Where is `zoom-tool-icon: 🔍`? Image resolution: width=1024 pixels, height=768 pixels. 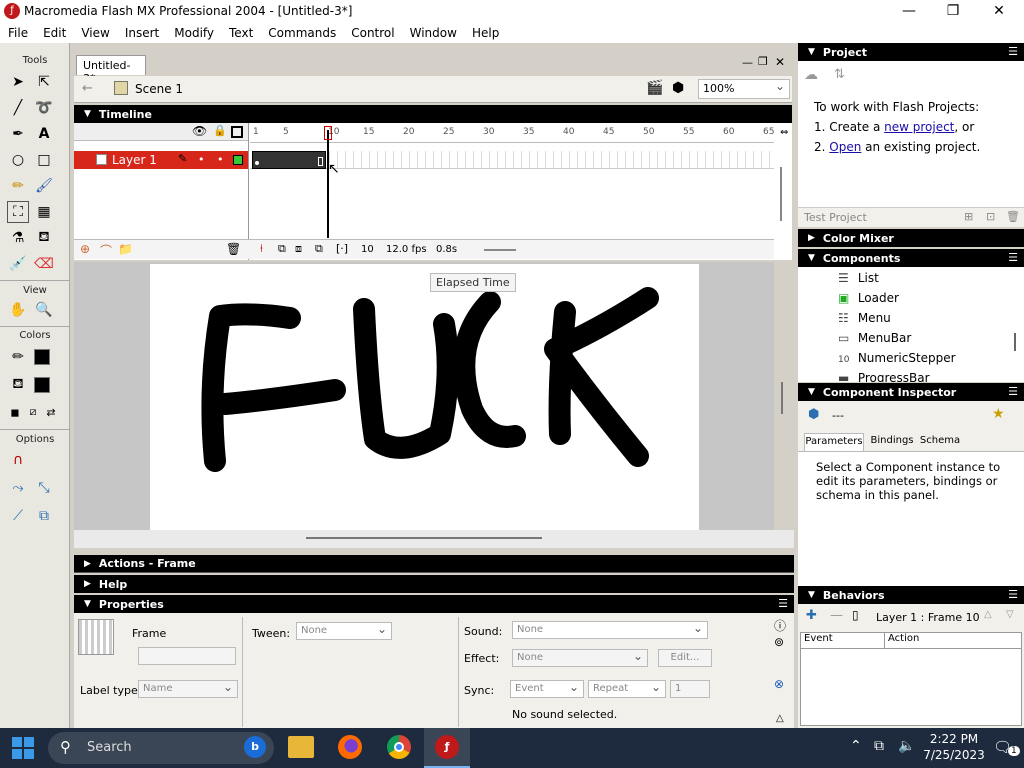
zoom-tool-icon: 🔍 is located at coordinates (44, 310).